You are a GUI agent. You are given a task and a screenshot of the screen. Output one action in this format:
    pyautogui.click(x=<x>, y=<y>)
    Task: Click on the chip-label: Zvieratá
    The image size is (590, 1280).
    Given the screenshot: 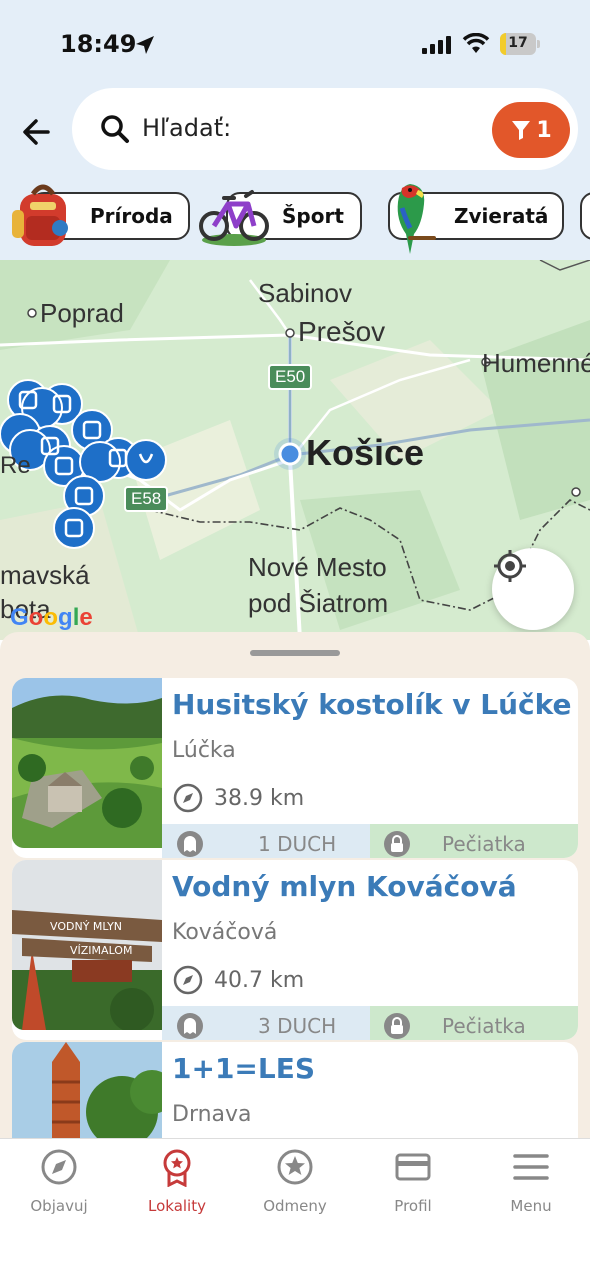 What is the action you would take?
    pyautogui.click(x=501, y=216)
    